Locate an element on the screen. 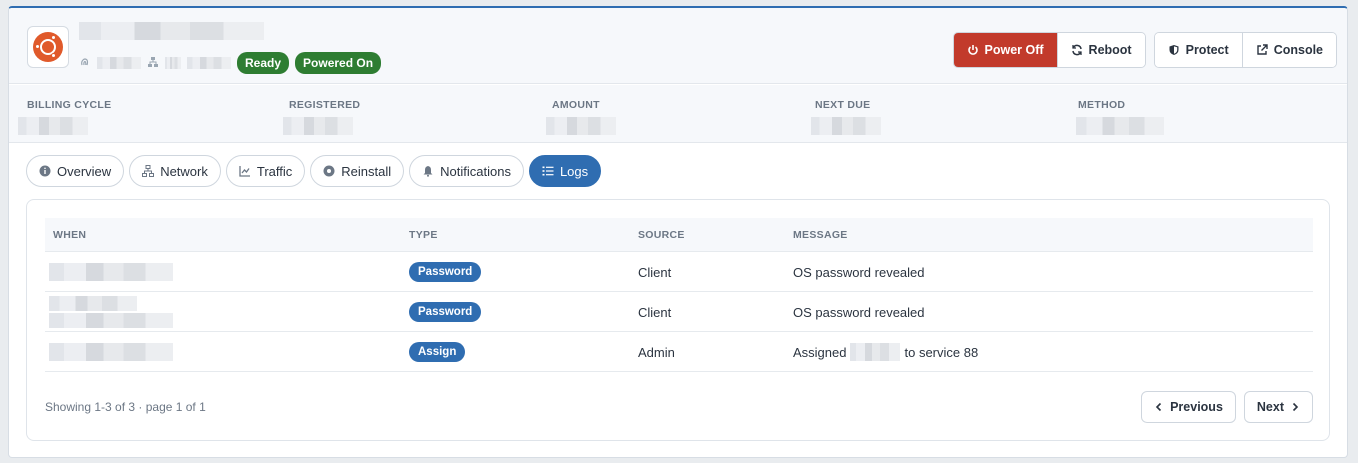 The width and height of the screenshot is (1358, 463). status-badge-ready: Ready is located at coordinates (263, 63).